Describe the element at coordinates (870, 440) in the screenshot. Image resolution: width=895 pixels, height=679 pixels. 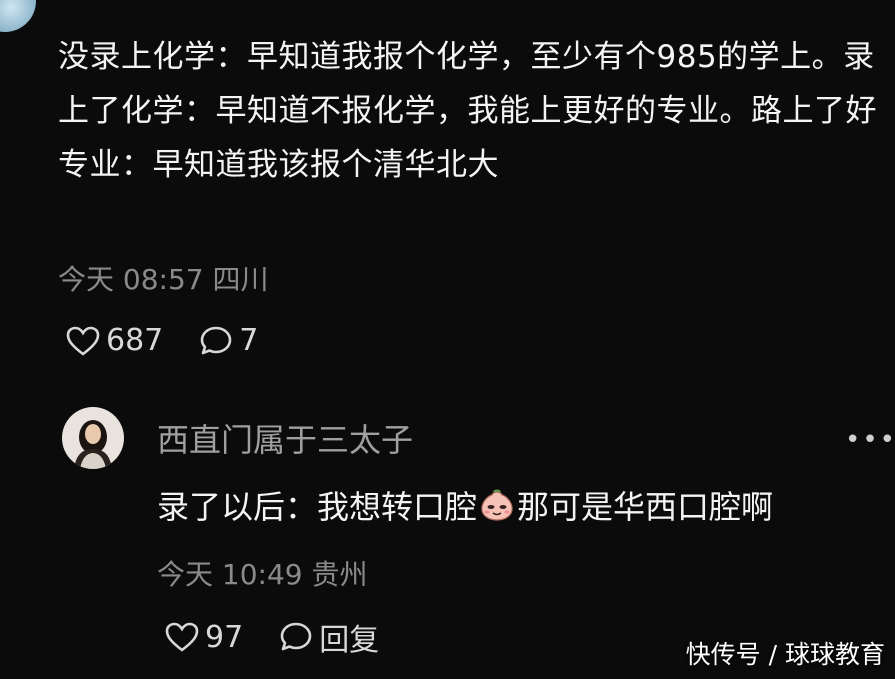
I see `more-dots-icon: •••` at that location.